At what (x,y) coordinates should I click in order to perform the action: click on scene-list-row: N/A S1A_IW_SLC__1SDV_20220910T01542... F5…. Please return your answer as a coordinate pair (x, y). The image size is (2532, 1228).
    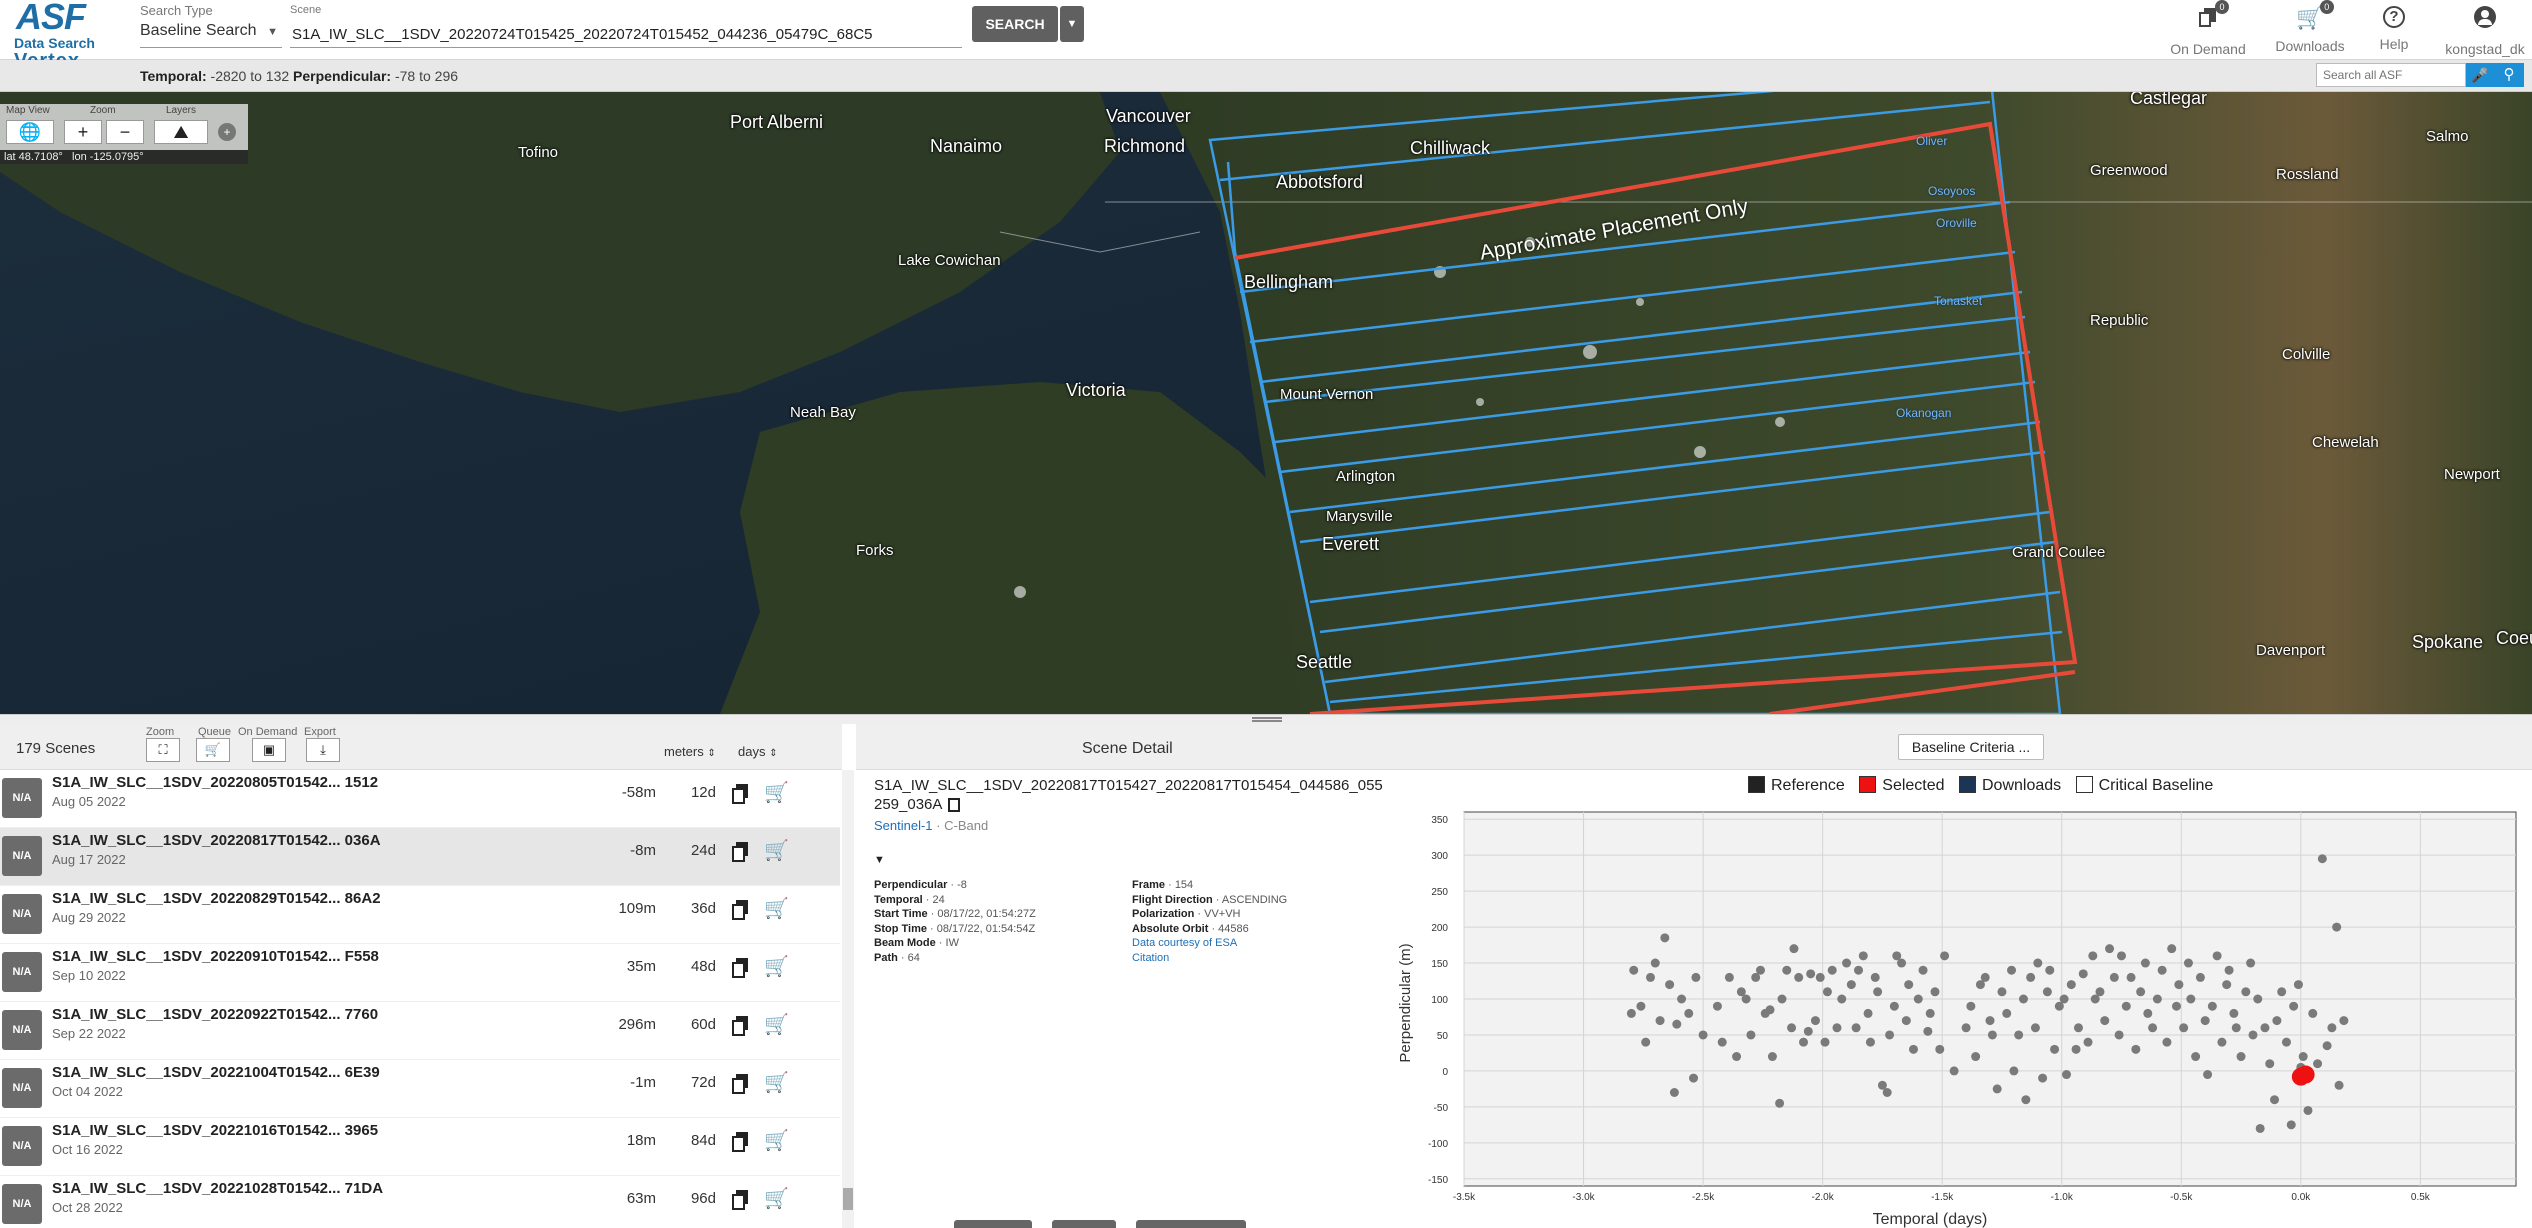
    Looking at the image, I should click on (420, 973).